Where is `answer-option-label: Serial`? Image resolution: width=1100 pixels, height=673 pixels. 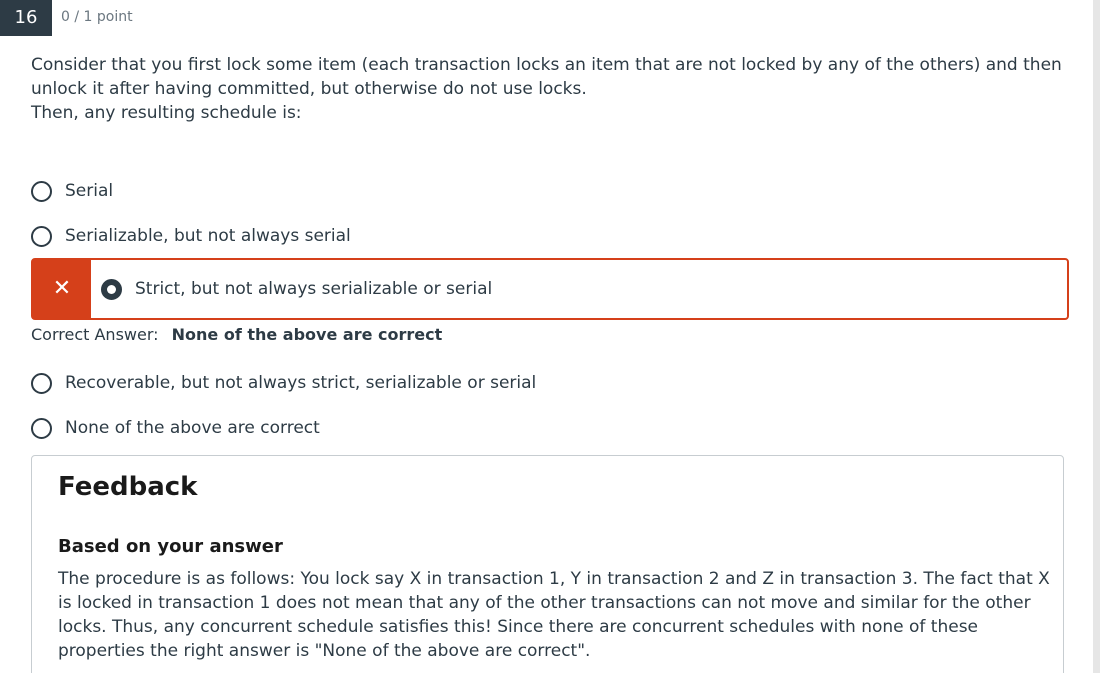 answer-option-label: Serial is located at coordinates (89, 191).